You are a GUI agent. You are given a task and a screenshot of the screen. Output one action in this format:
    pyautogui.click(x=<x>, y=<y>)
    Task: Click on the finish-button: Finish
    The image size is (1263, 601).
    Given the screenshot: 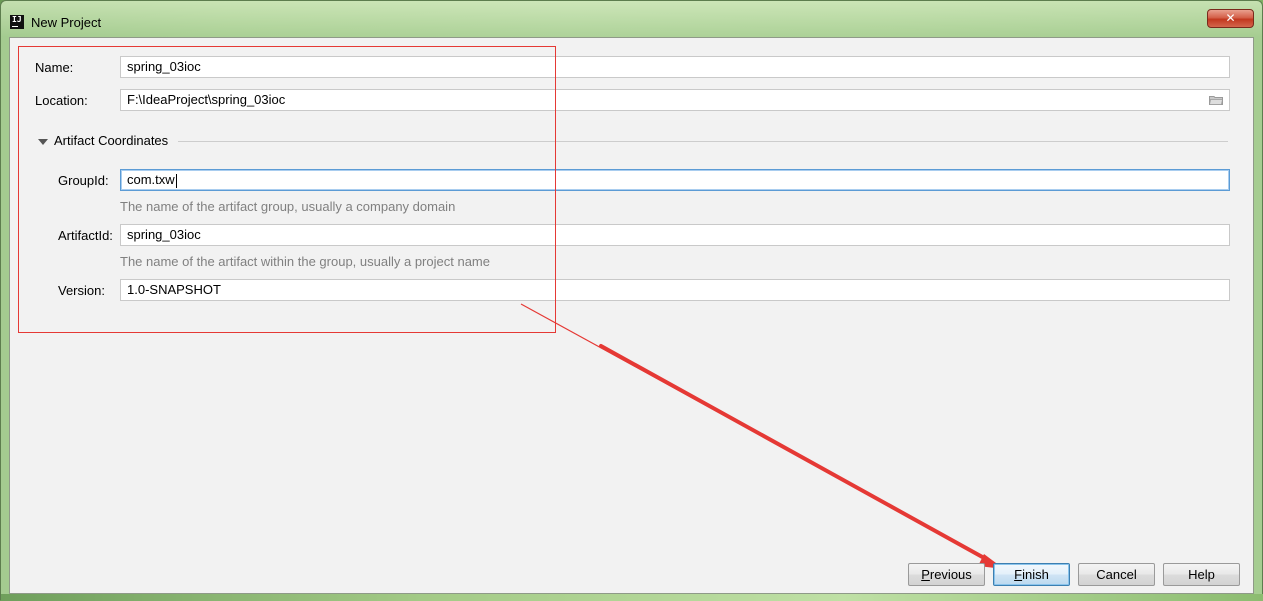 What is the action you would take?
    pyautogui.click(x=1031, y=574)
    